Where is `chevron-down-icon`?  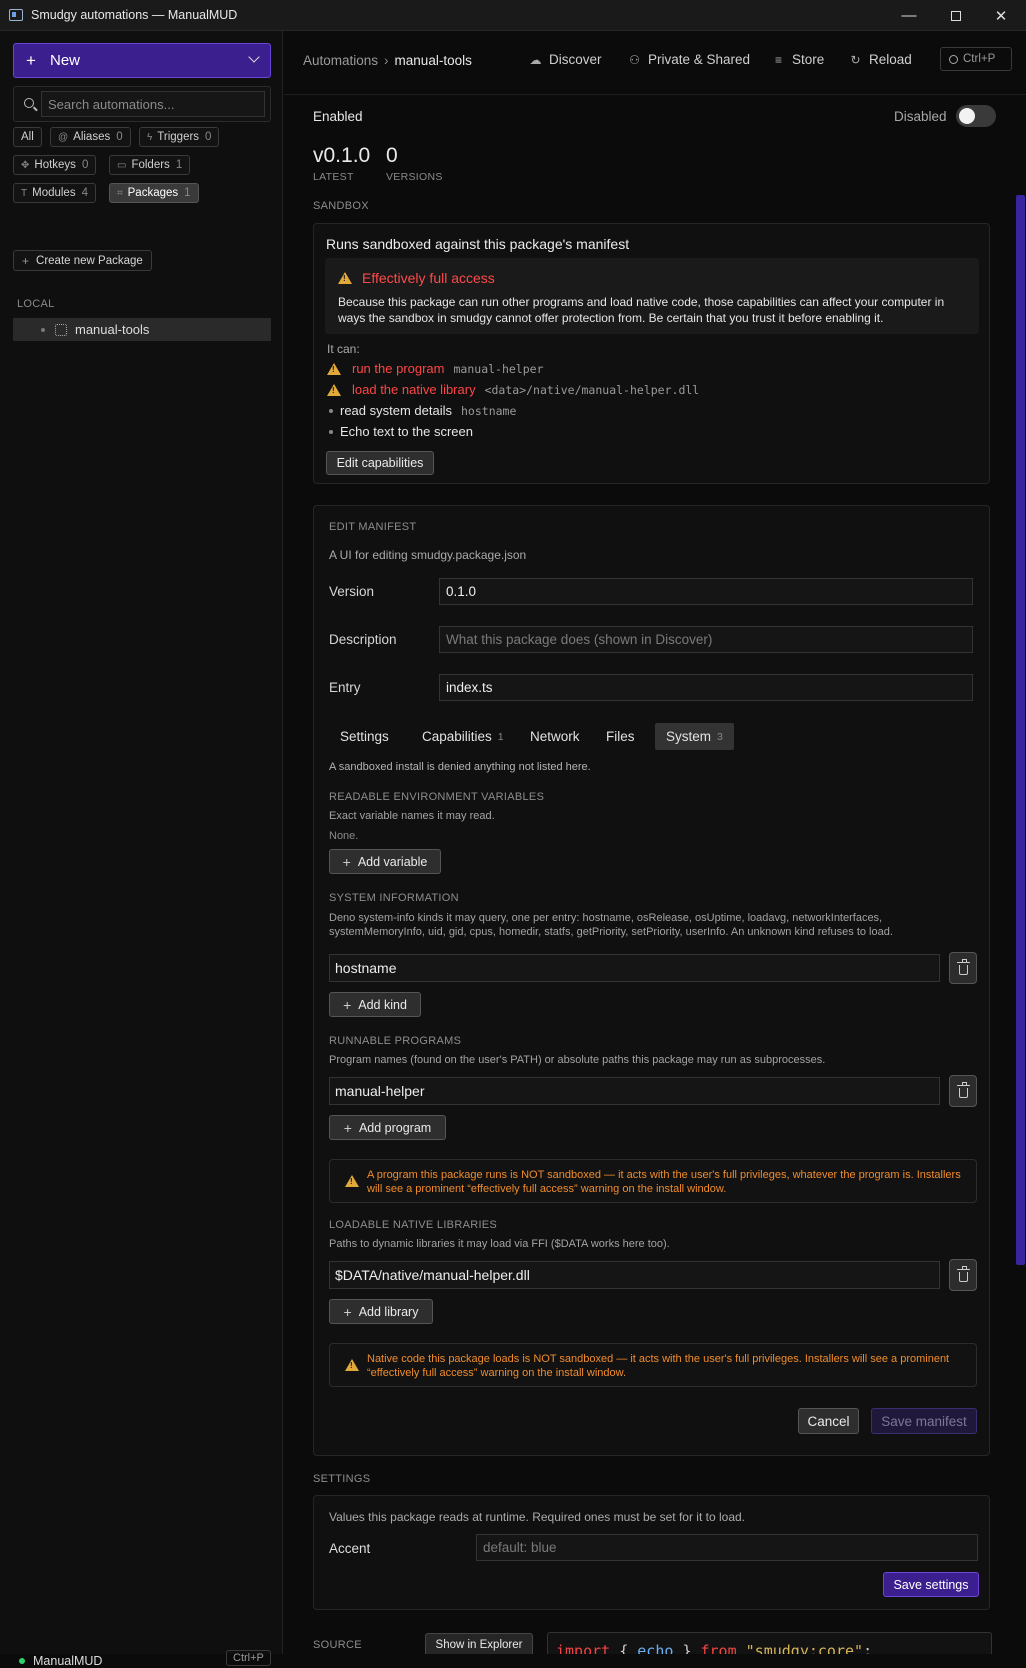 chevron-down-icon is located at coordinates (254, 57).